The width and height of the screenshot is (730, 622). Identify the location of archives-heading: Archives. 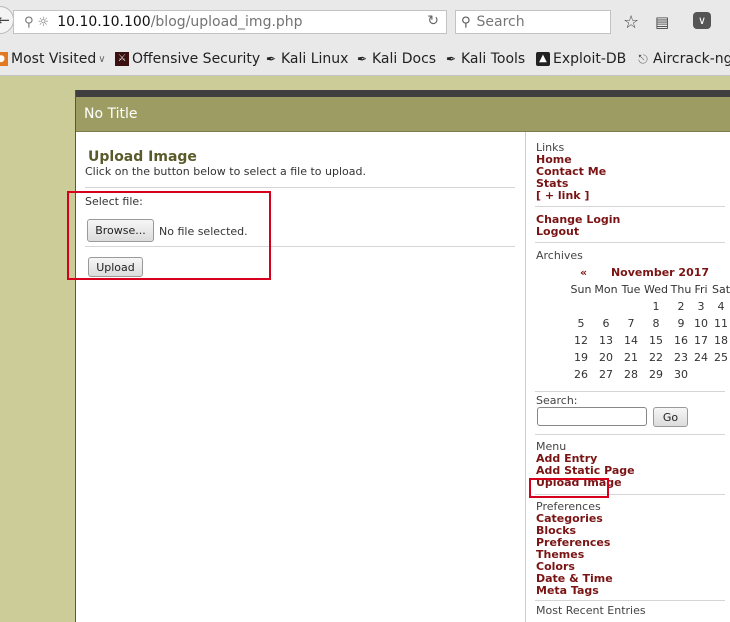
(559, 255).